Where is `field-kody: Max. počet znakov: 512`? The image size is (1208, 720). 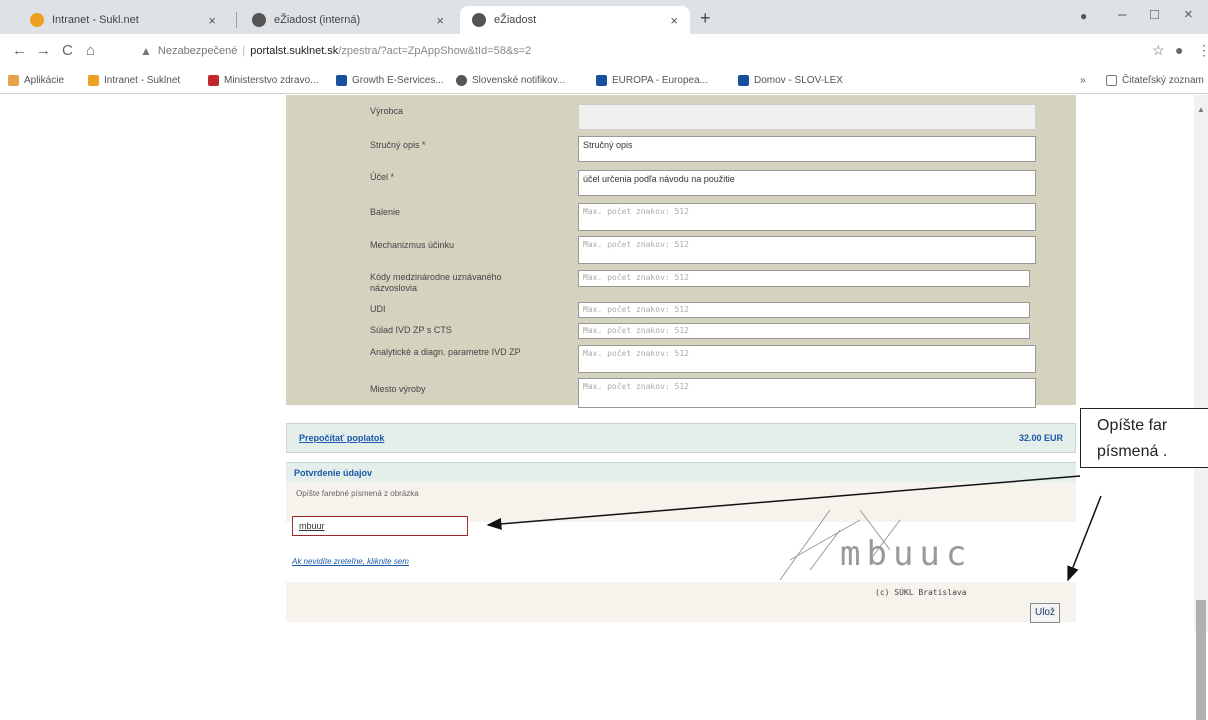
field-kody: Max. počet znakov: 512 is located at coordinates (804, 278).